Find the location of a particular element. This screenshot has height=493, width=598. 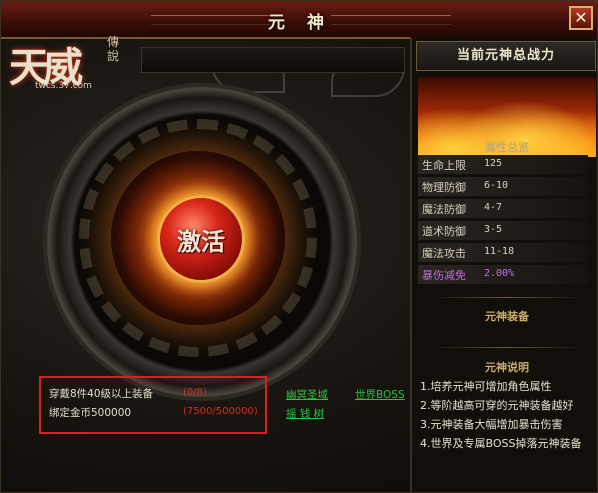

description-line: 2.等阶越高可穿的元神装备越好 is located at coordinates (497, 405).